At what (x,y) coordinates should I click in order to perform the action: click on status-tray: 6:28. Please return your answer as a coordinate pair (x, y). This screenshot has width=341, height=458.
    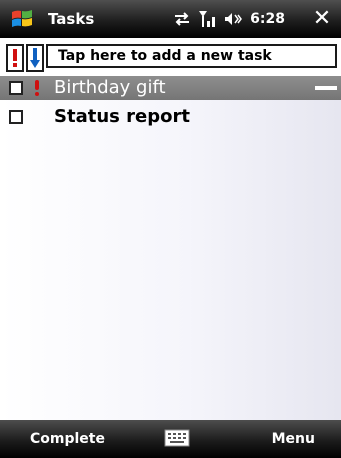
    Looking at the image, I should click on (228, 19).